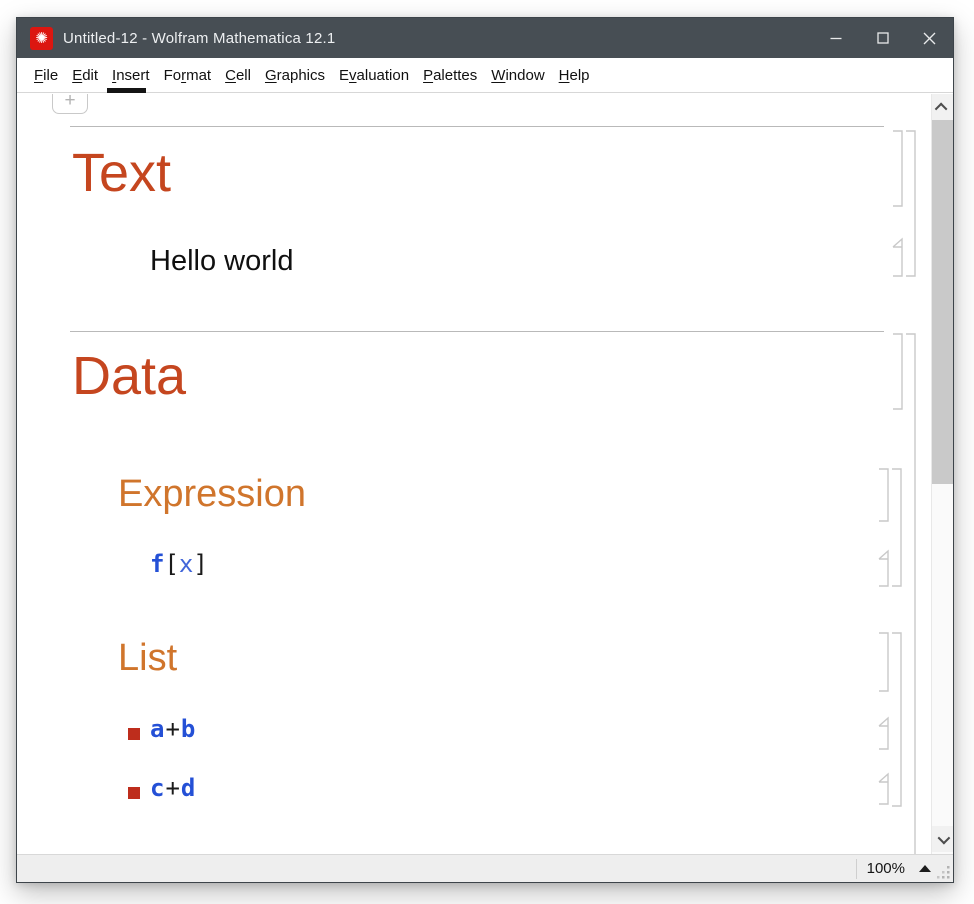  I want to click on input-cell-expression: f[x], so click(179, 564).